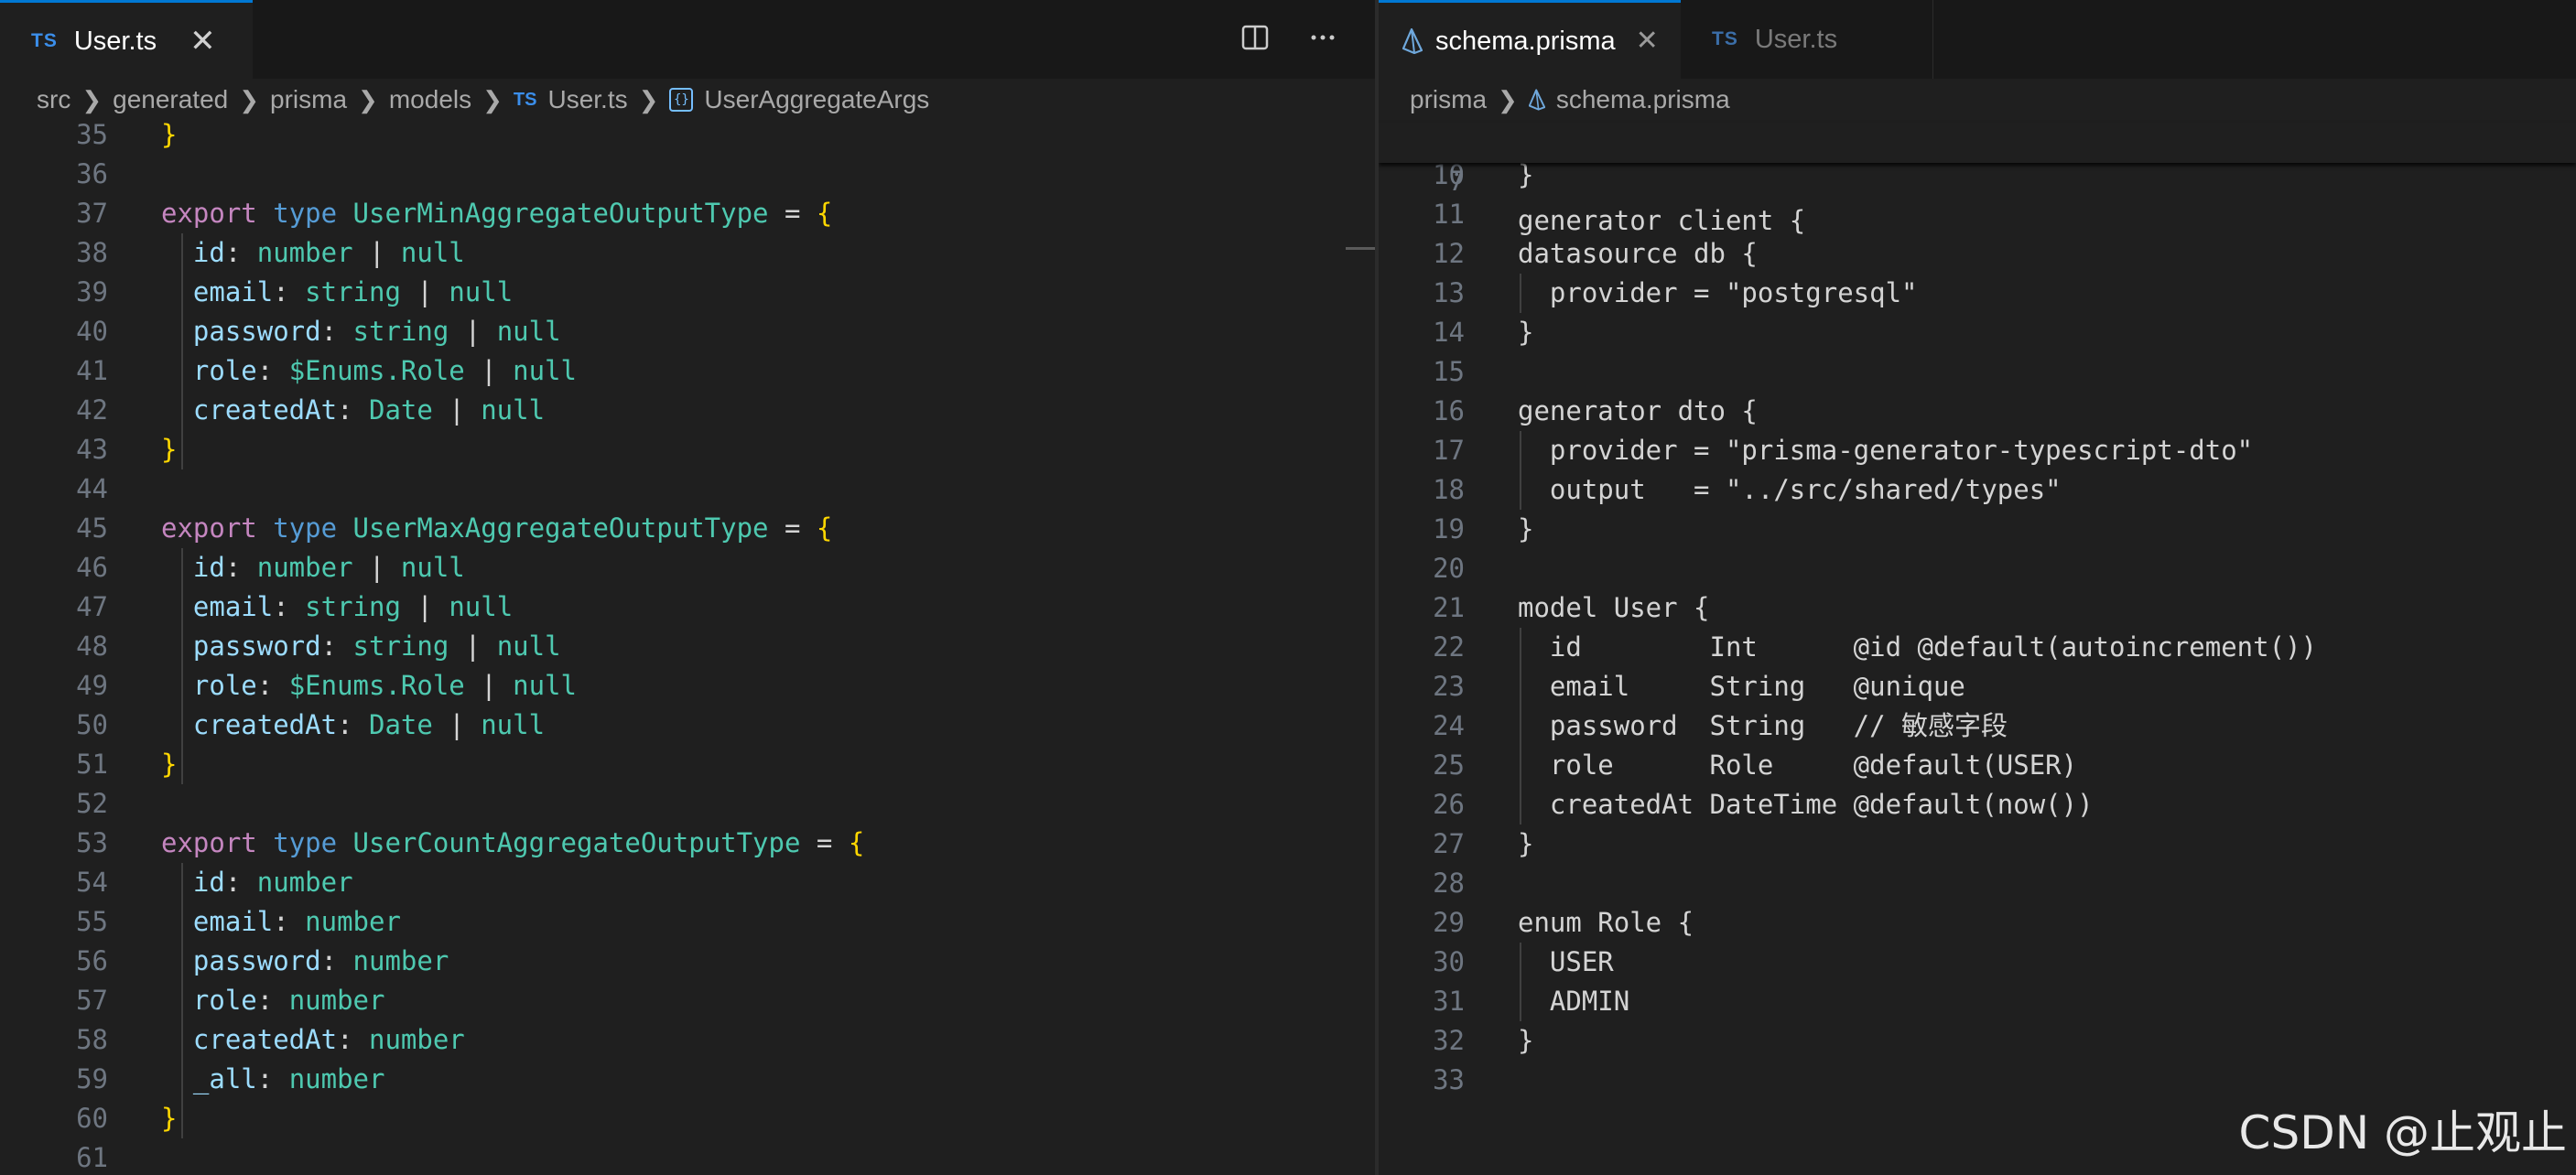 Image resolution: width=2576 pixels, height=1175 pixels. I want to click on line-number: 28, so click(1449, 883).